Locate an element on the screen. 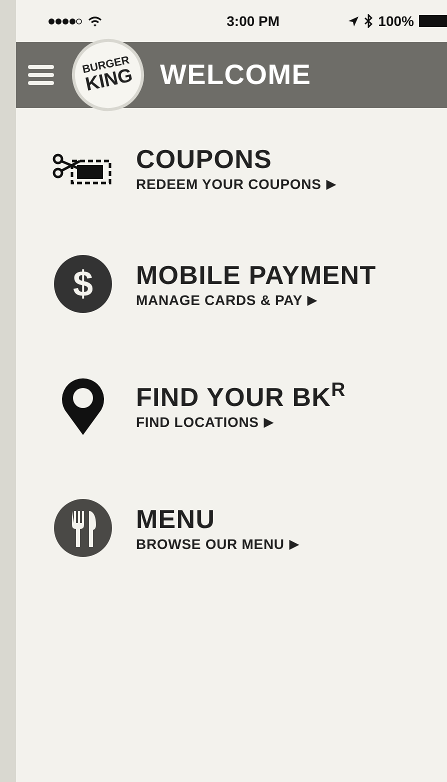 This screenshot has width=447, height=782. status-time: 3:00 PM is located at coordinates (253, 21).